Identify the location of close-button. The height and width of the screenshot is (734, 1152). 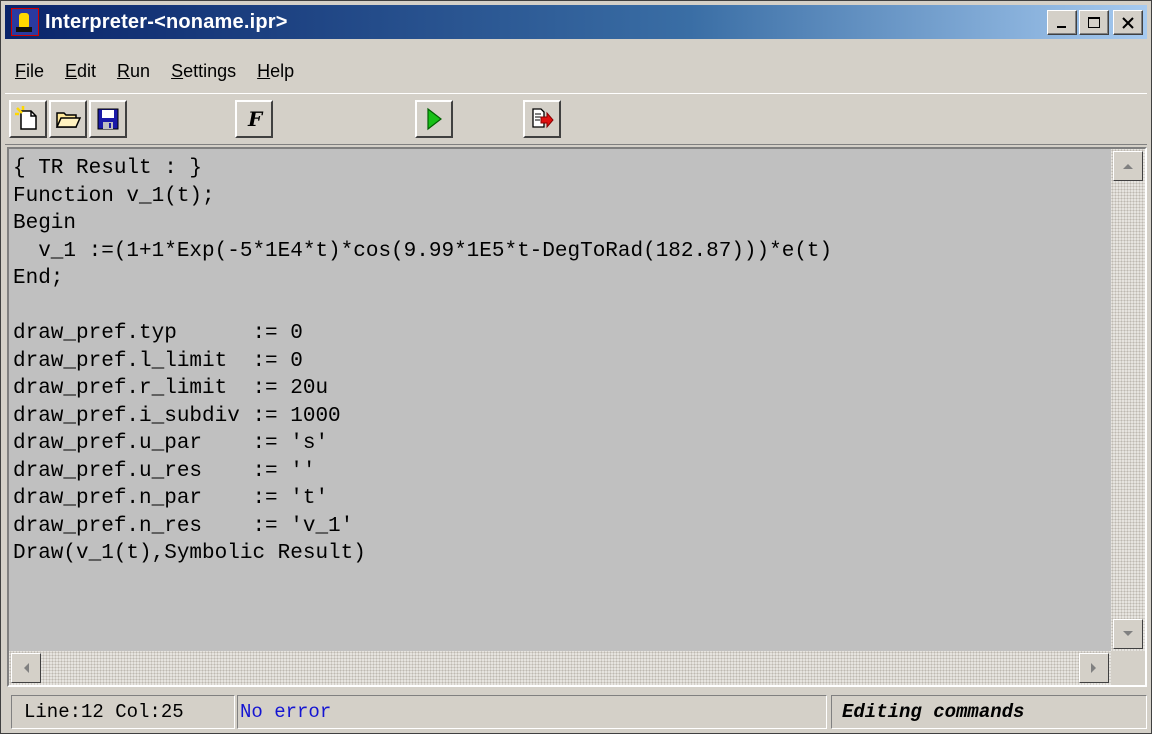
(1128, 22).